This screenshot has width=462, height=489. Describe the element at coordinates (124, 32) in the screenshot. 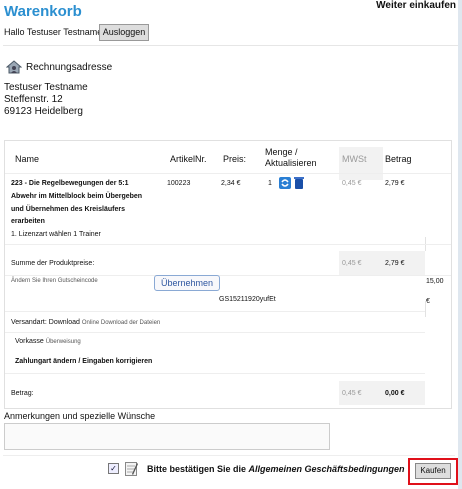

I see `logout-button: Ausloggen` at that location.